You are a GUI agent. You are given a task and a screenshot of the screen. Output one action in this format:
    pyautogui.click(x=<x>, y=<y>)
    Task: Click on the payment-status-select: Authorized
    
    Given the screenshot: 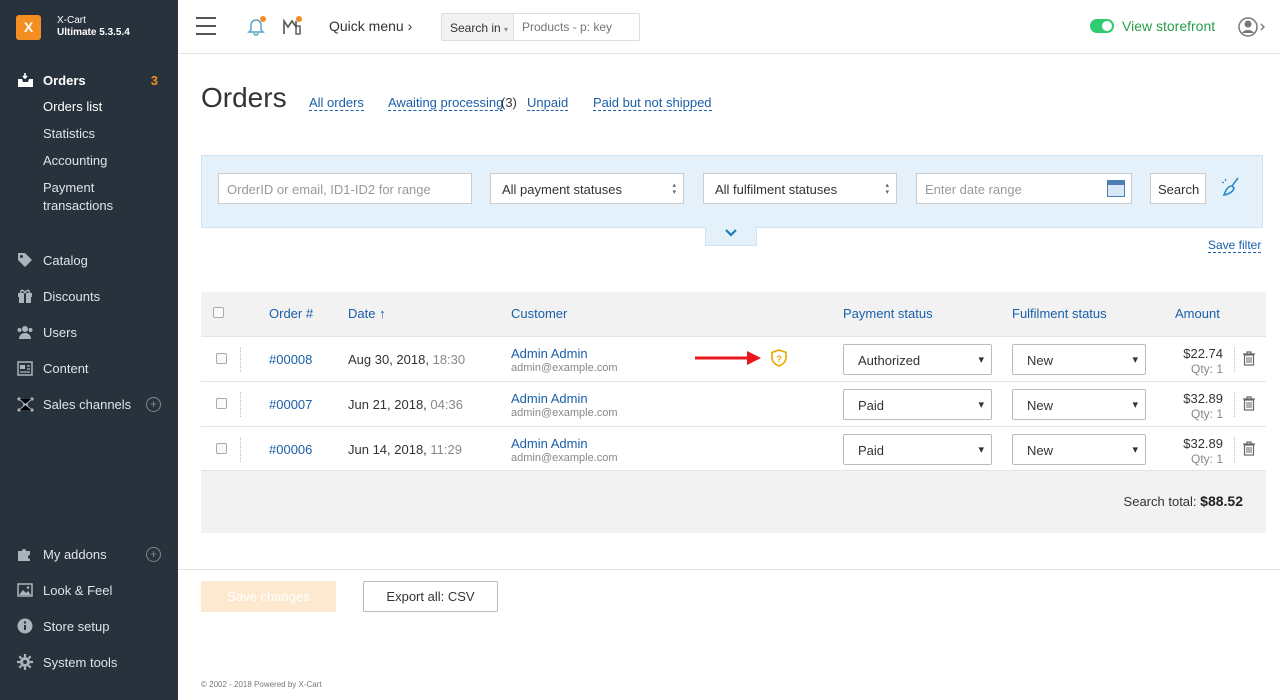 What is the action you would take?
    pyautogui.click(x=917, y=359)
    